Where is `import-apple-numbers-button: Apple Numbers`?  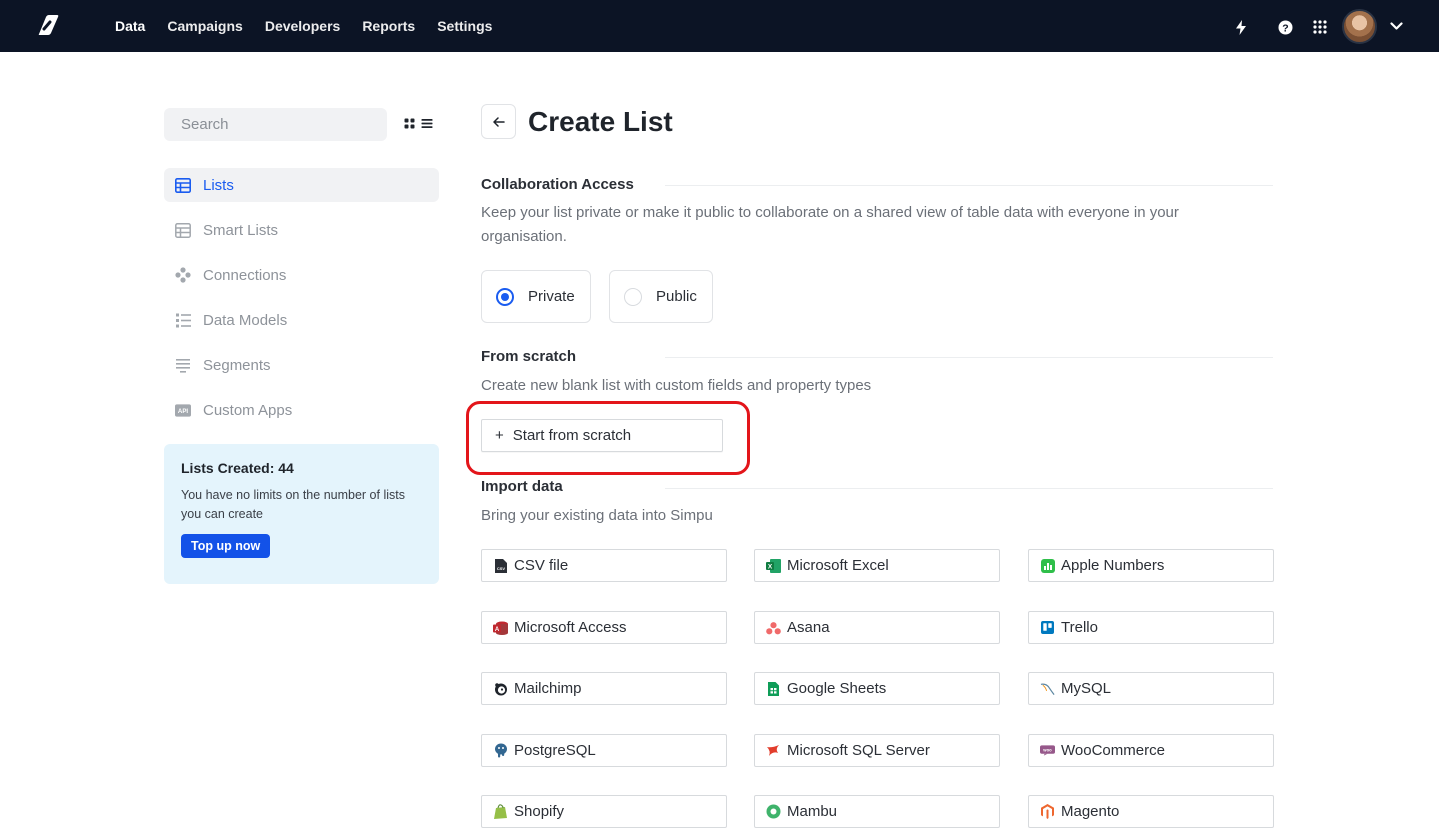
import-apple-numbers-button: Apple Numbers is located at coordinates (1151, 565).